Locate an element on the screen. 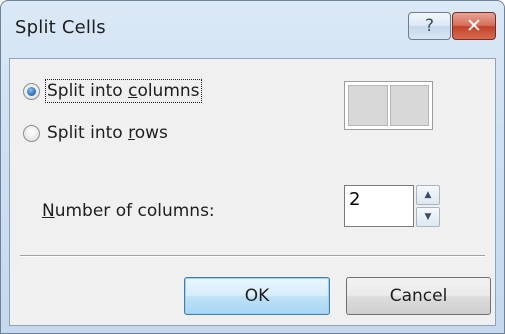 This screenshot has width=505, height=334. split-into-columns-label: Split into columns is located at coordinates (123, 91).